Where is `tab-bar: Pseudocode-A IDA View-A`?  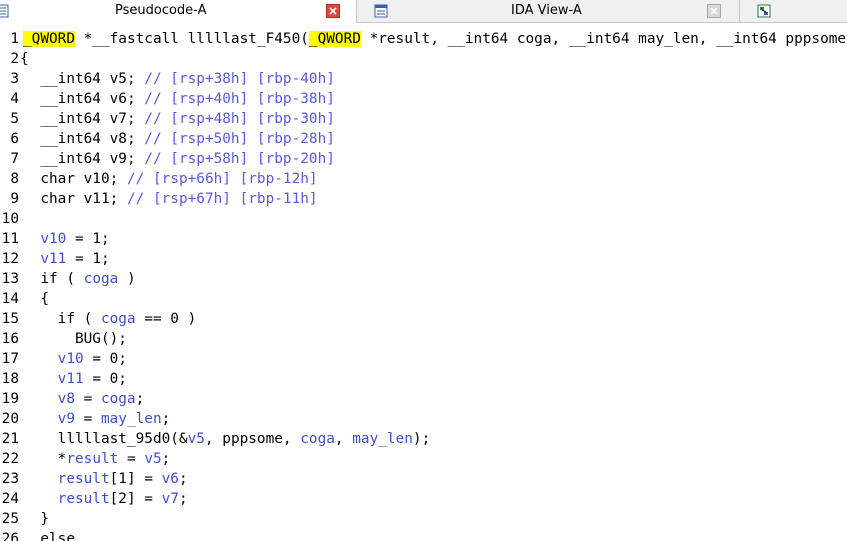 tab-bar: Pseudocode-A IDA View-A is located at coordinates (423, 11).